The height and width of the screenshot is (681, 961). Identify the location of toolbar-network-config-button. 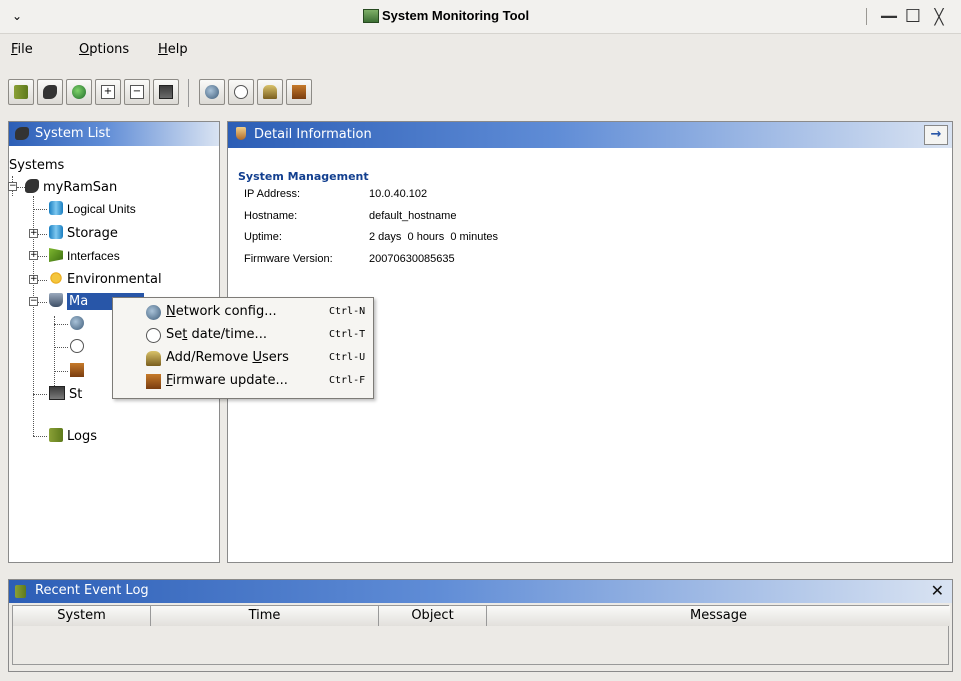
(212, 92).